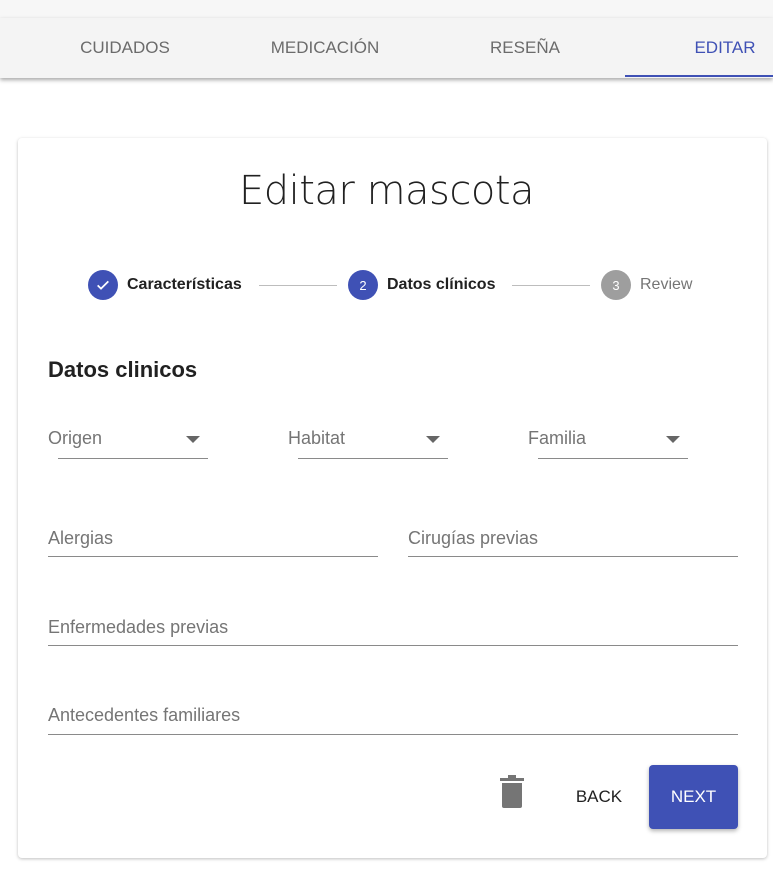  Describe the element at coordinates (213, 537) in the screenshot. I see `alergias-input` at that location.